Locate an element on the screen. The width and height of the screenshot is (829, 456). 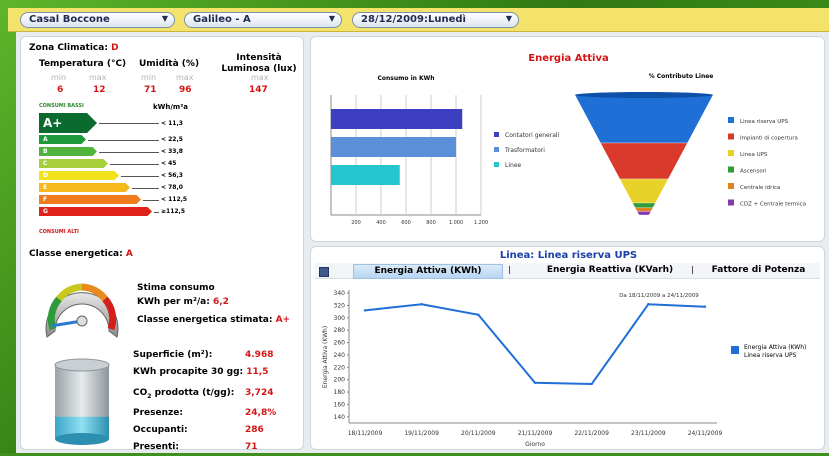
estimate-kwh-value: 6,2 is located at coordinates (220, 302).